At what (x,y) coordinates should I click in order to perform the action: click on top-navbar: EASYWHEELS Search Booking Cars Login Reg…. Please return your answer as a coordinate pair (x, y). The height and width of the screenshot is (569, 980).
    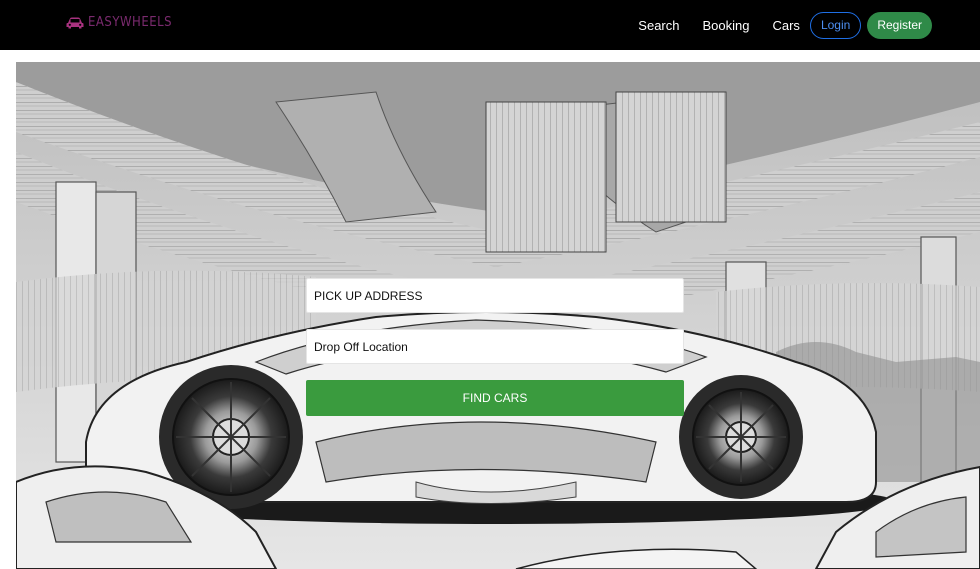
    Looking at the image, I should click on (490, 25).